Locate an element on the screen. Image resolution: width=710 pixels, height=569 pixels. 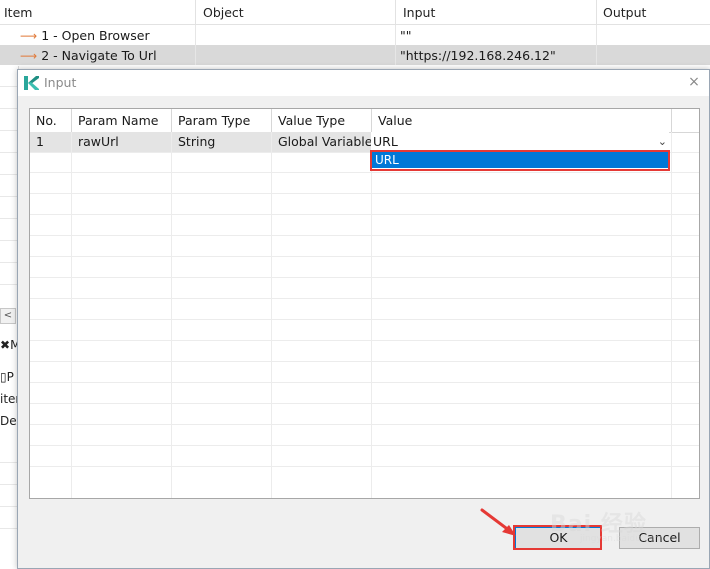
param-name-cell: rawUrl is located at coordinates (121, 142).